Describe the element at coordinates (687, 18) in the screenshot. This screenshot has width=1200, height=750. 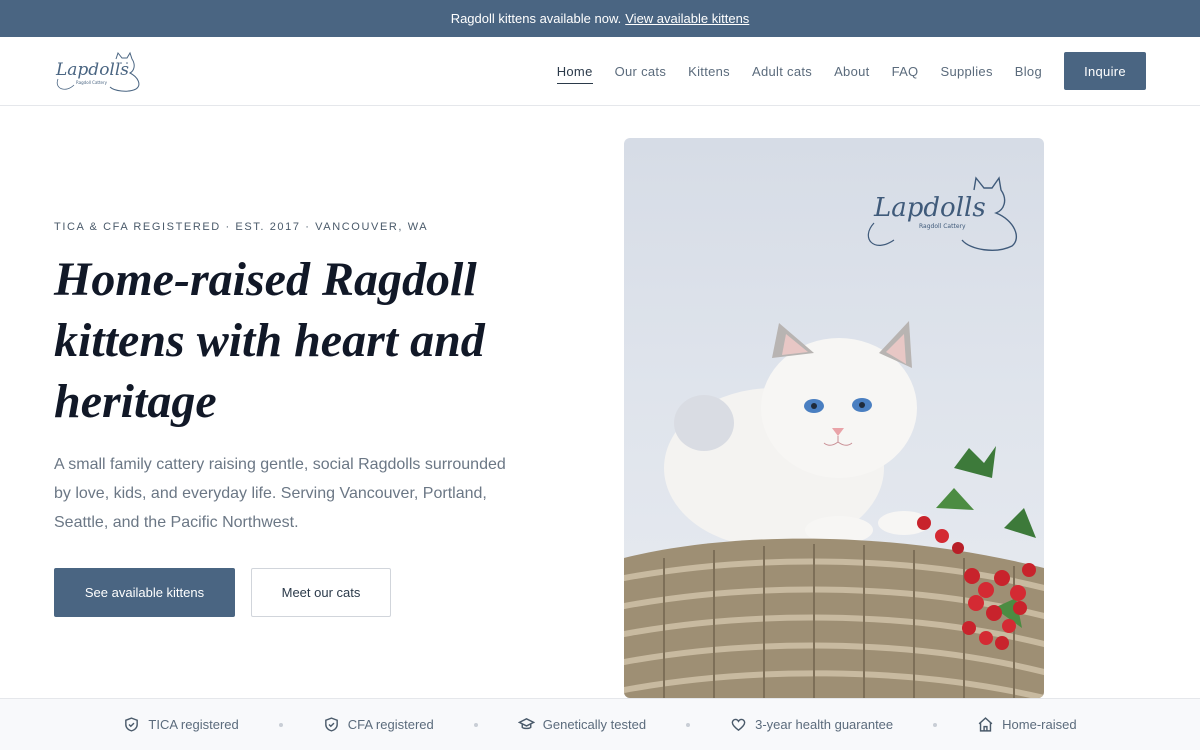
I see `view-kittens-link: View available kittens` at that location.